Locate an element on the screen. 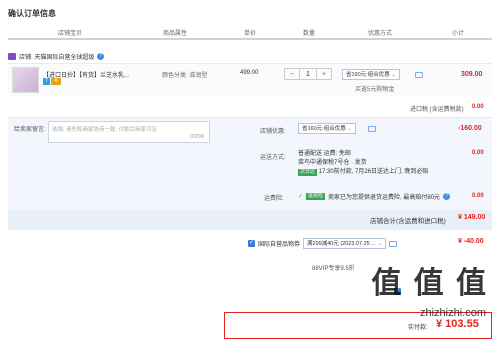 Image resolution: width=500 pixels, height=339 pixels. insurance-text: 卖家已为您提供退货运费险, 最高赔付80元 is located at coordinates (384, 198).